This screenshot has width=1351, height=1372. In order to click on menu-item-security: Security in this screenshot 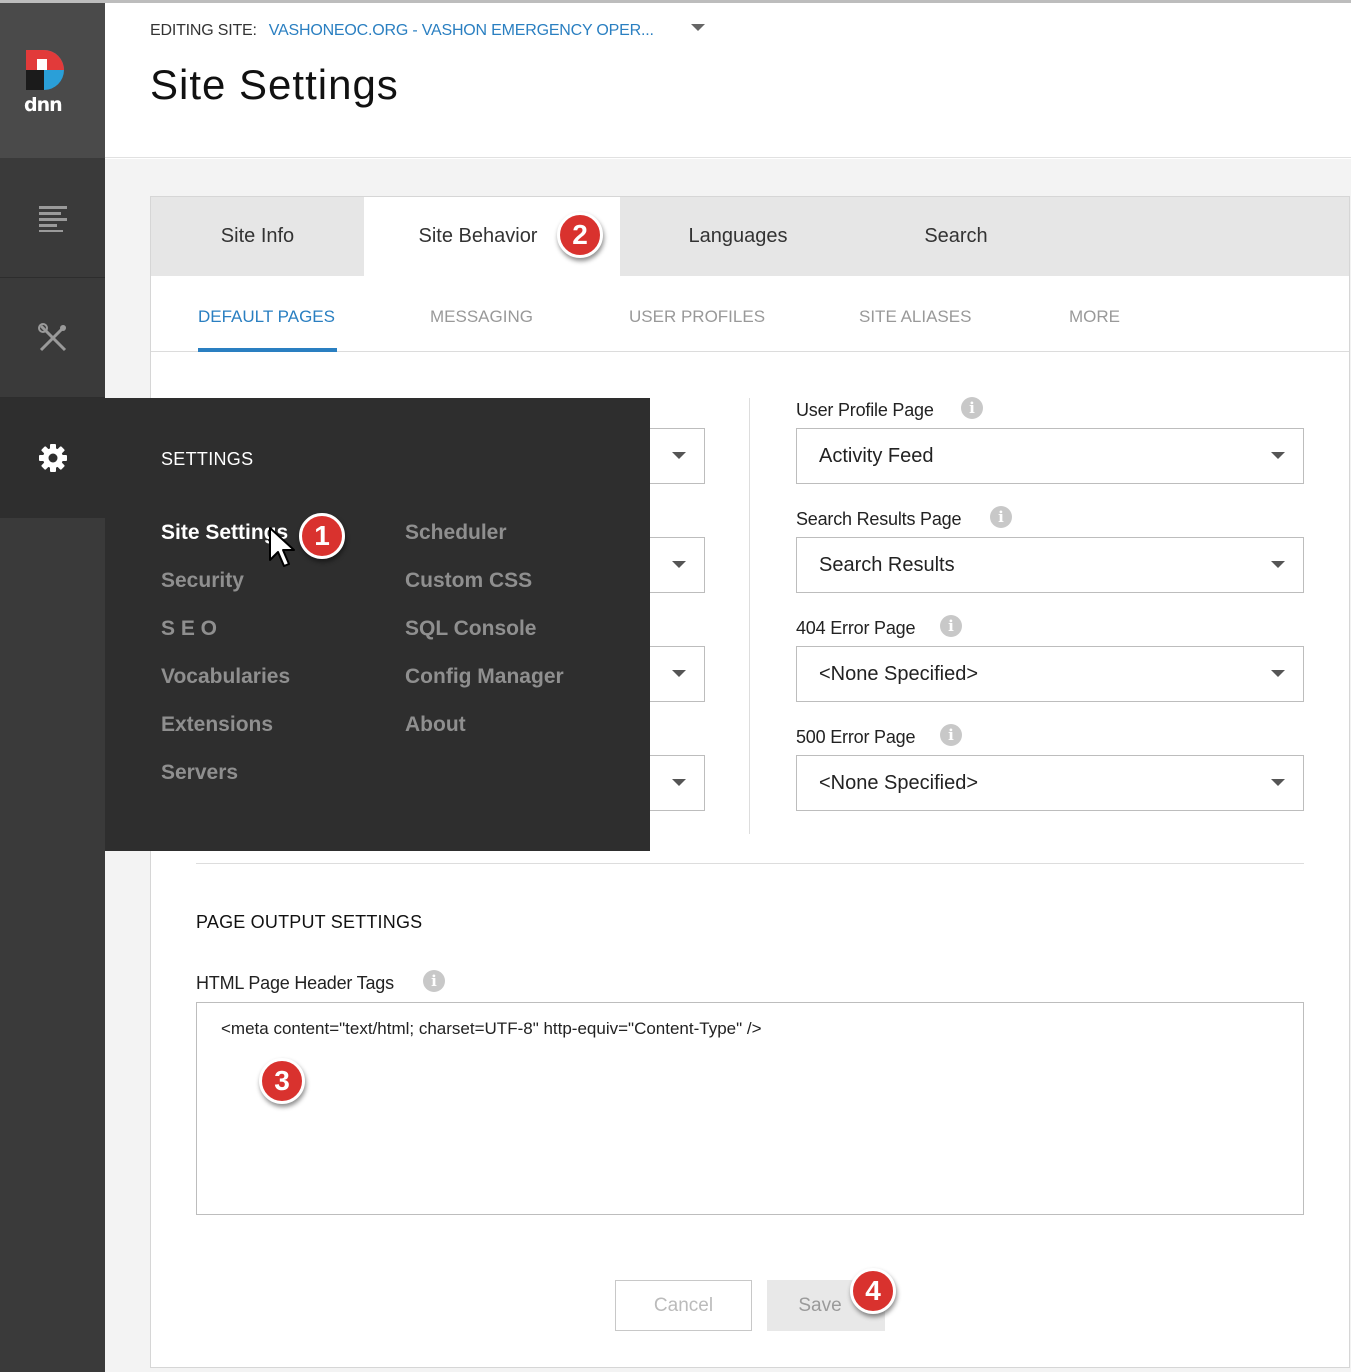, I will do `click(202, 581)`.